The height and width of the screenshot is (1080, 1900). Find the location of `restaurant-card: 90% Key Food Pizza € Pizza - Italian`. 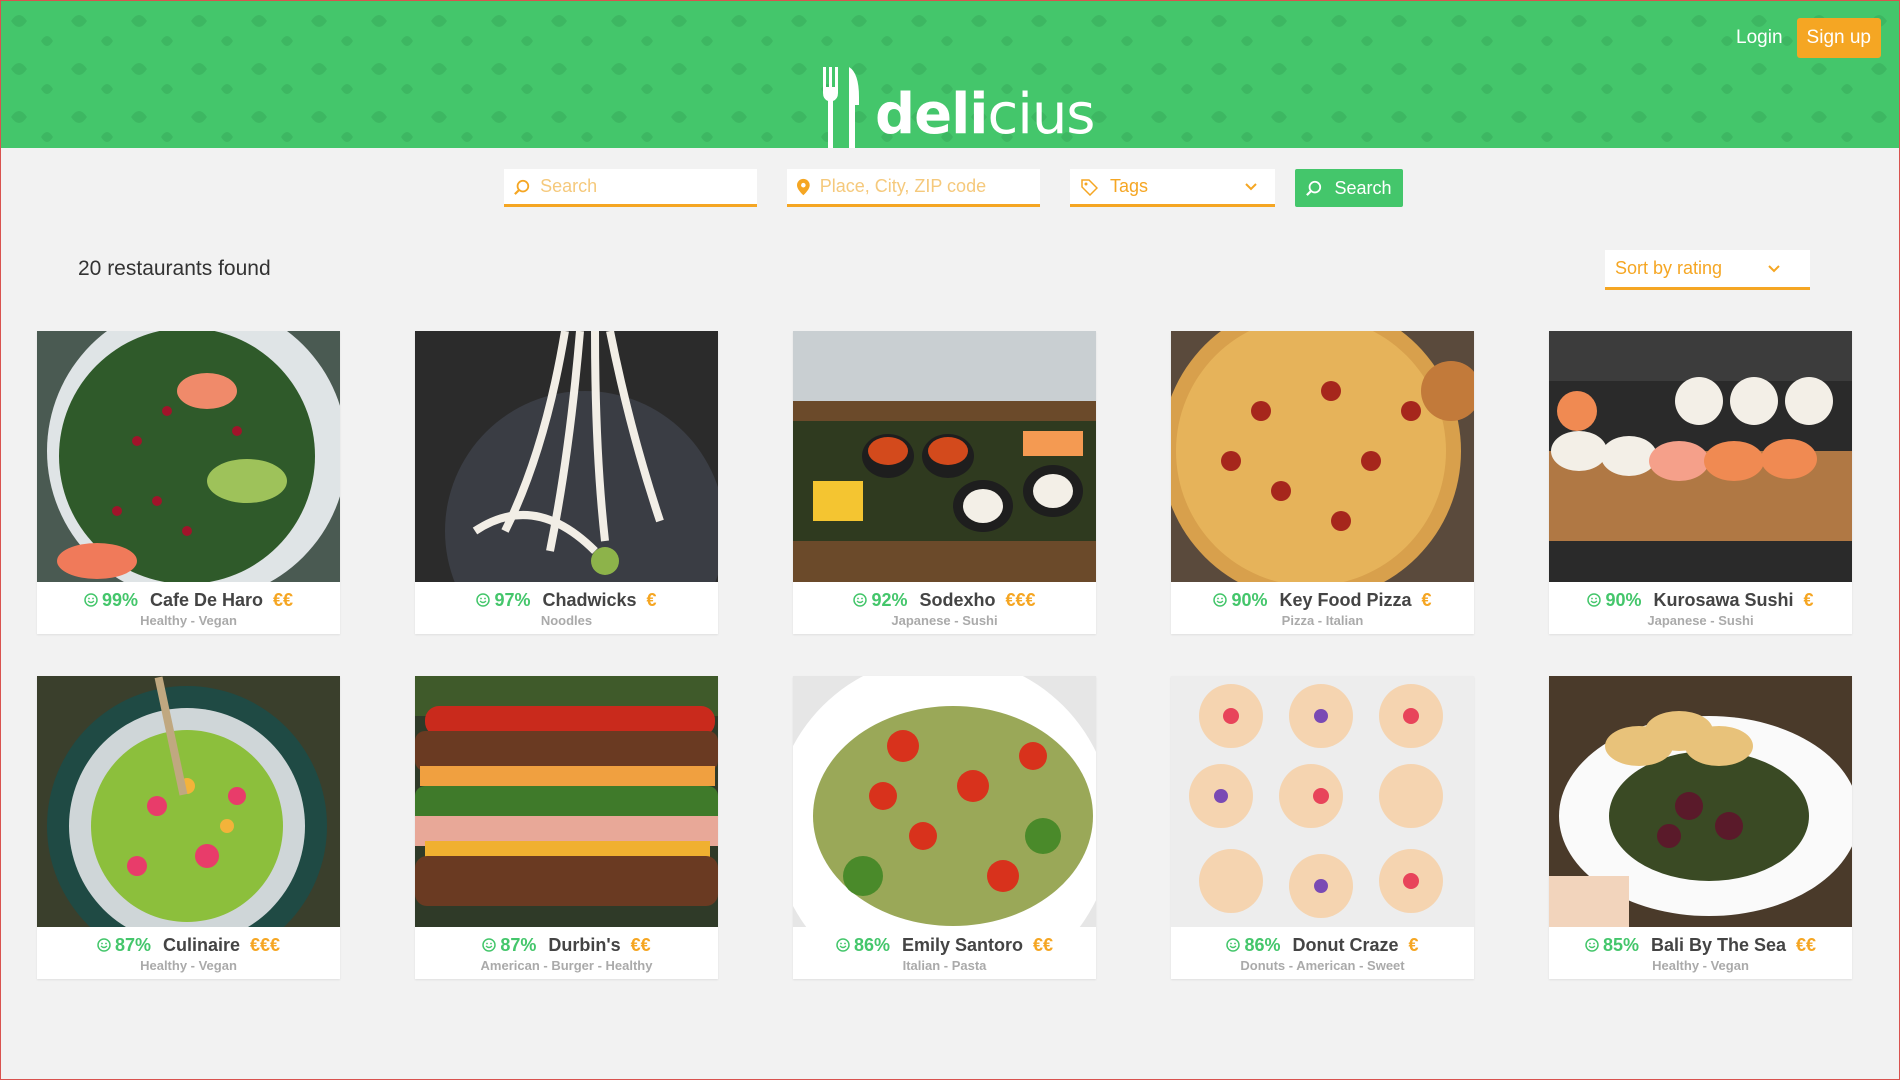

restaurant-card: 90% Key Food Pizza € Pizza - Italian is located at coordinates (1322, 482).